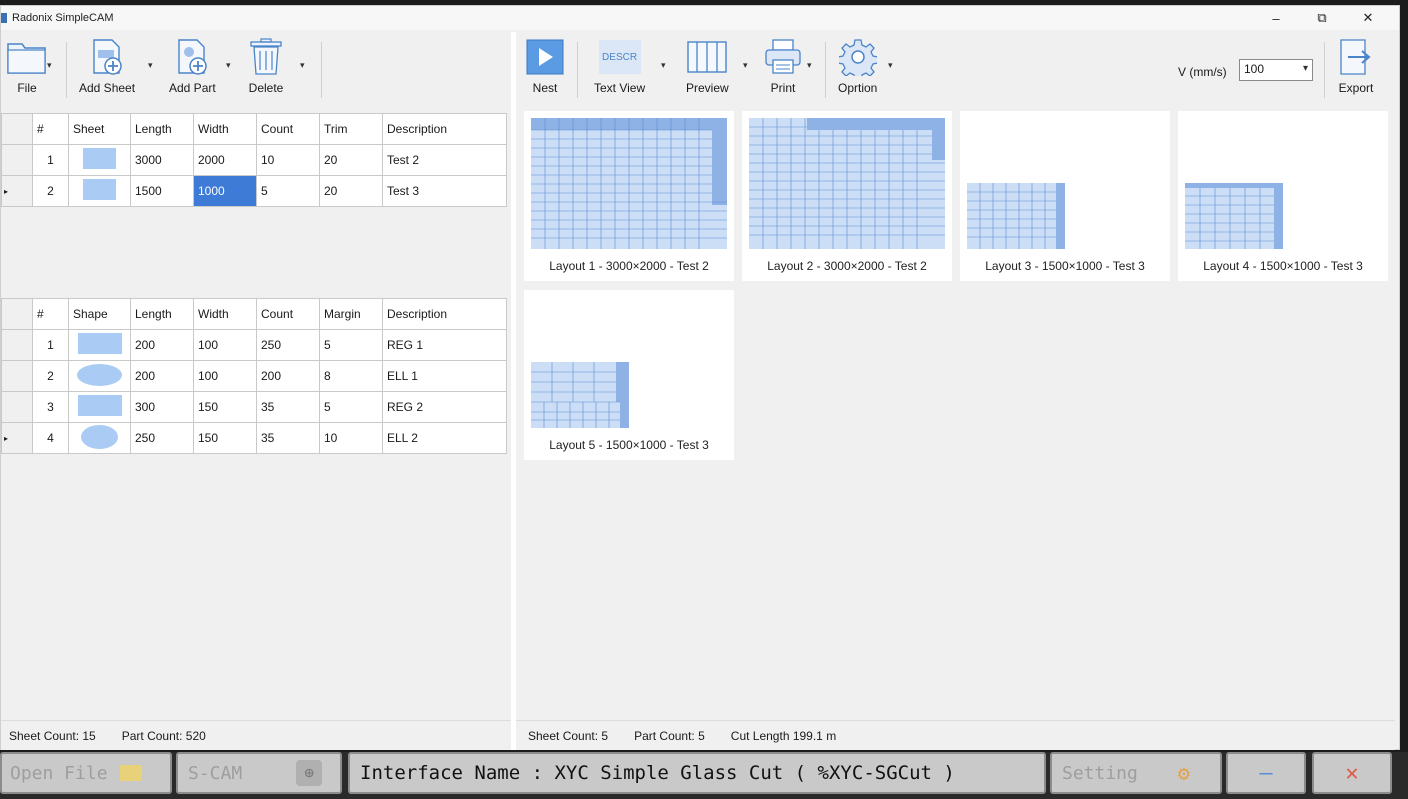  What do you see at coordinates (288, 191) in the screenshot?
I see `cell-count: 5` at bounding box center [288, 191].